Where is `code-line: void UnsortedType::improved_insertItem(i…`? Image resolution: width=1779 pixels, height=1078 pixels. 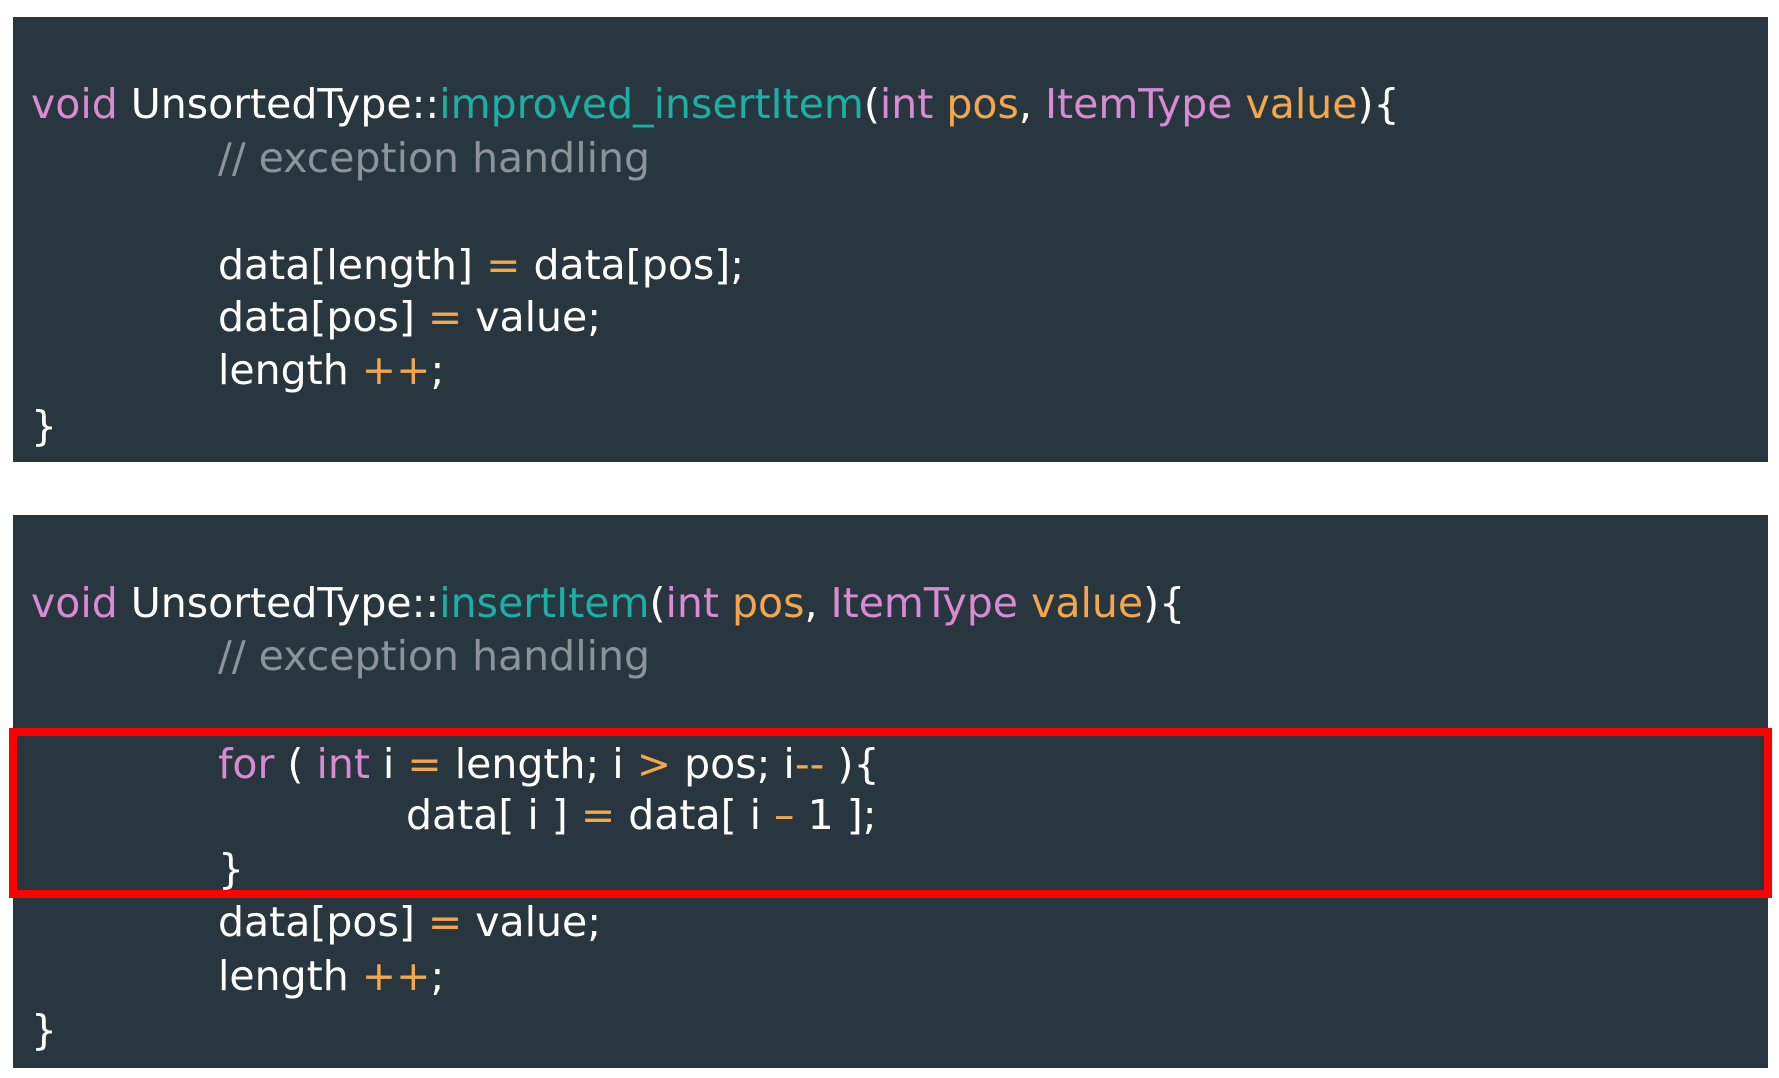 code-line: void UnsortedType::improved_insertItem(i… is located at coordinates (715, 104).